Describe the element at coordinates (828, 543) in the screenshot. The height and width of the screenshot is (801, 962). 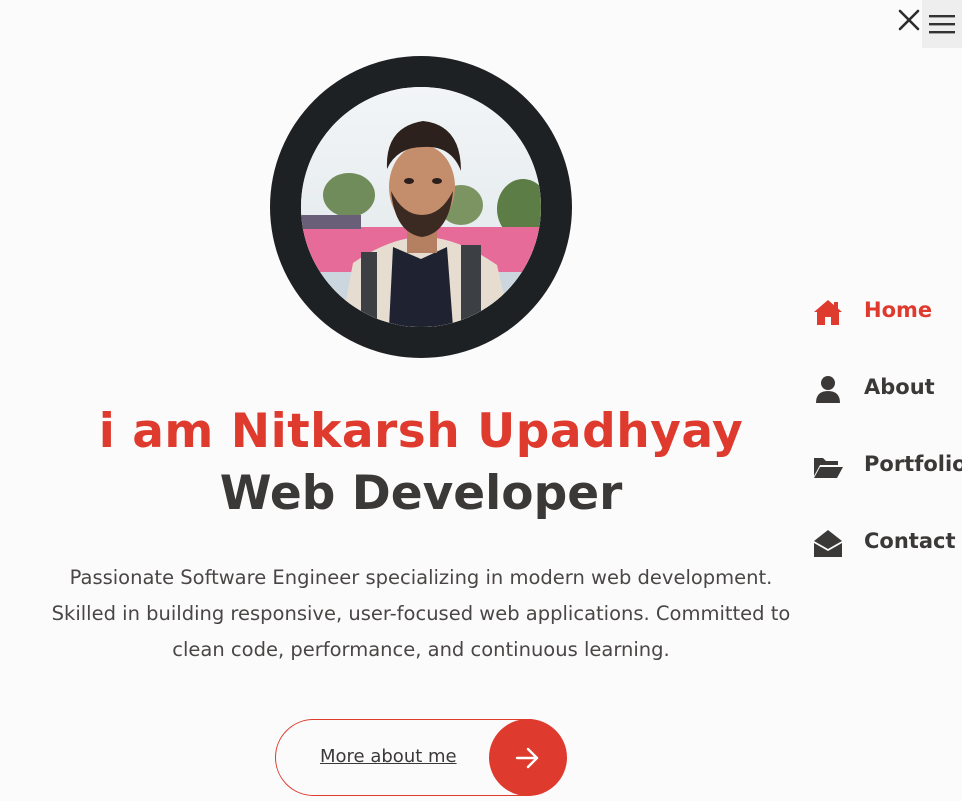
I see `envelope-open-icon` at that location.